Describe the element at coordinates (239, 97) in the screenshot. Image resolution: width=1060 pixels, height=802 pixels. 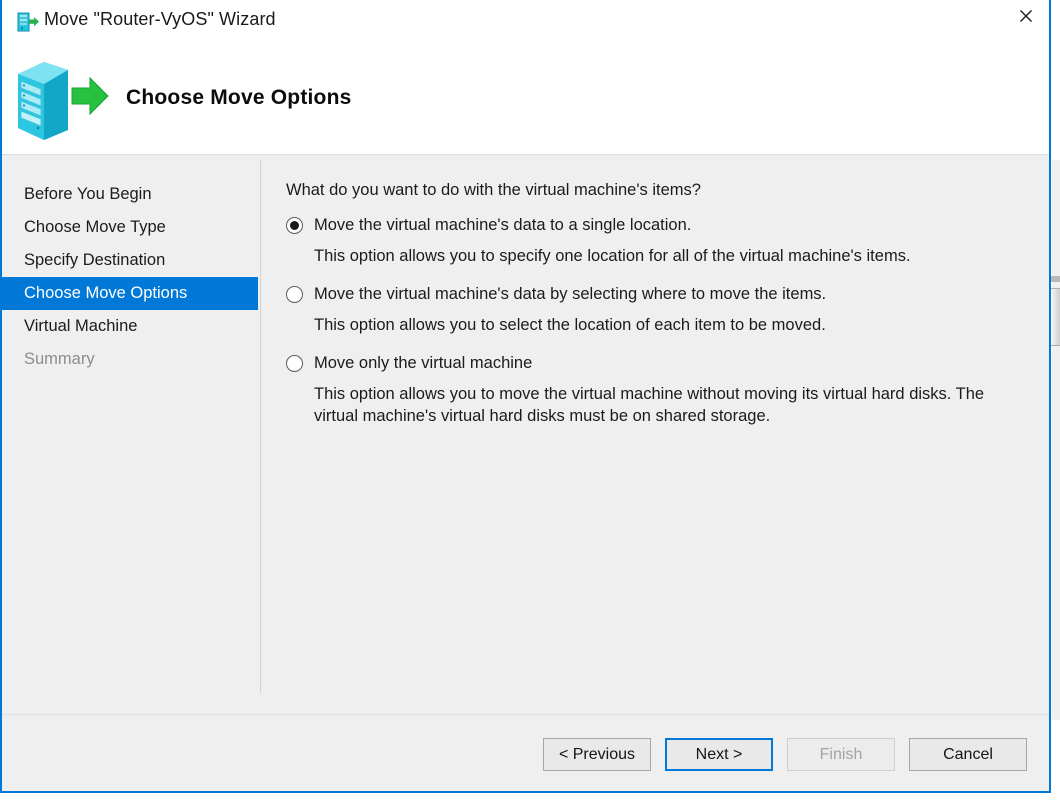
I see `page-title: Choose Move Options` at that location.